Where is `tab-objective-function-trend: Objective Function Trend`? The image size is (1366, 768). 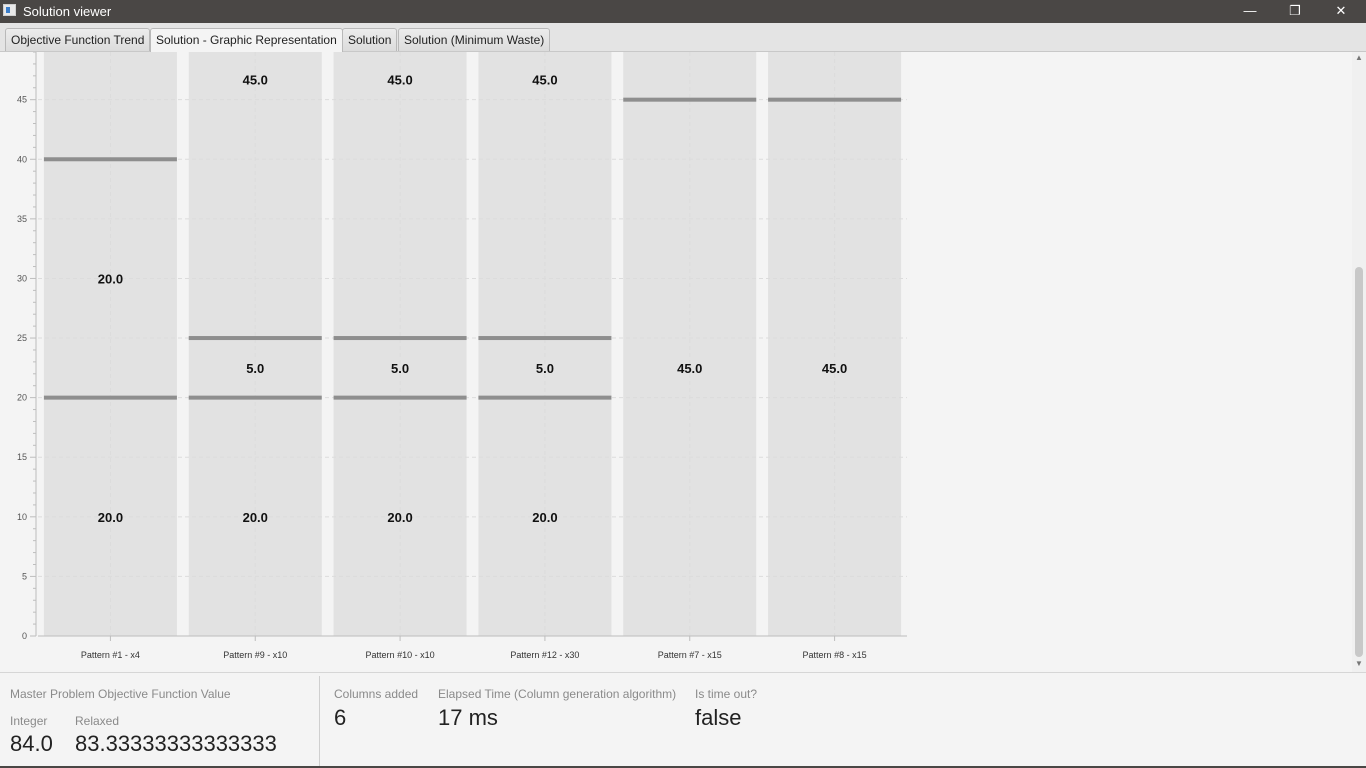
tab-objective-function-trend: Objective Function Trend is located at coordinates (78, 39).